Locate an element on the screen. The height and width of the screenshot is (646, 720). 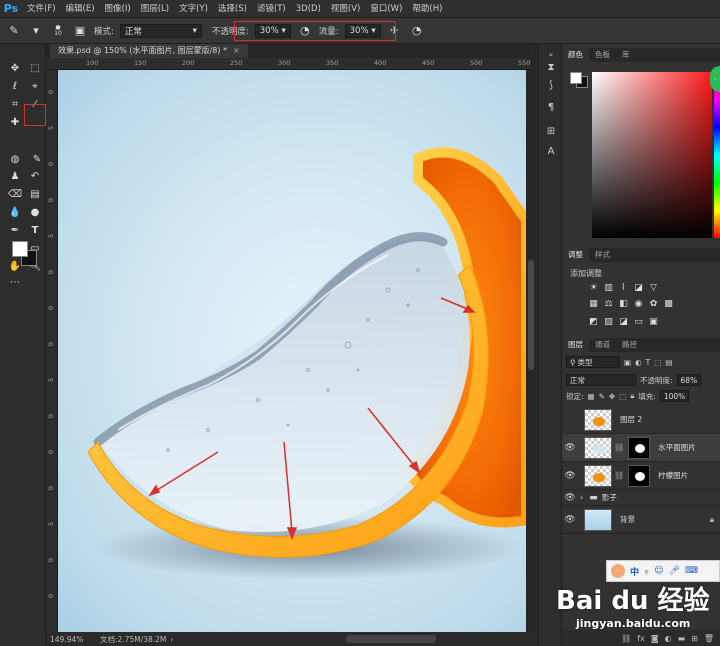
history-brush-tool-icon: ↶ is located at coordinates (35, 176).